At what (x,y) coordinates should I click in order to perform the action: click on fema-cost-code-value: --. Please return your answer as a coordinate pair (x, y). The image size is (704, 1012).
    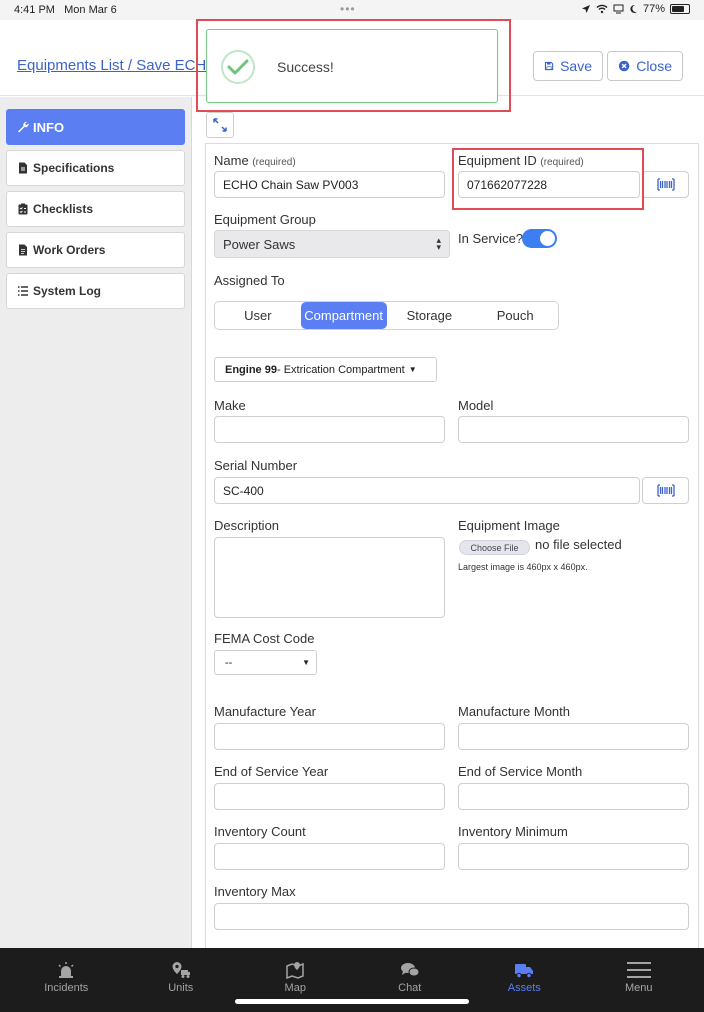
    Looking at the image, I should click on (229, 662).